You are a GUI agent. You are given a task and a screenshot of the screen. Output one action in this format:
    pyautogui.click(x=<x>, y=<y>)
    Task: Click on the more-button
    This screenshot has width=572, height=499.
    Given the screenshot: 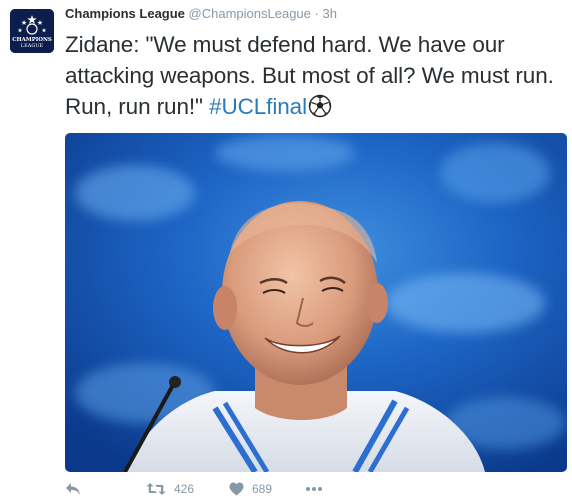 What is the action you would take?
    pyautogui.click(x=314, y=489)
    